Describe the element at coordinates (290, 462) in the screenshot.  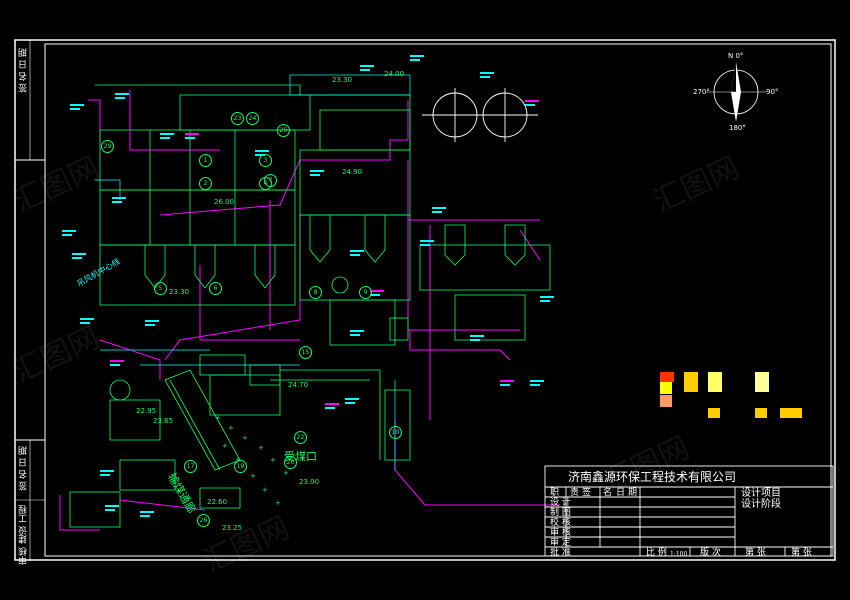
I see `equipment-number: 20` at that location.